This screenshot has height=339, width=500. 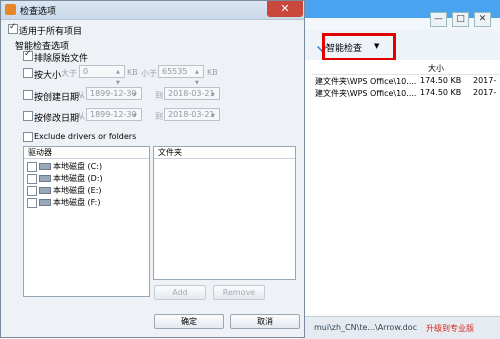 I want to click on drive-item-d: 本地磁盘 (D:), so click(x=65, y=178).